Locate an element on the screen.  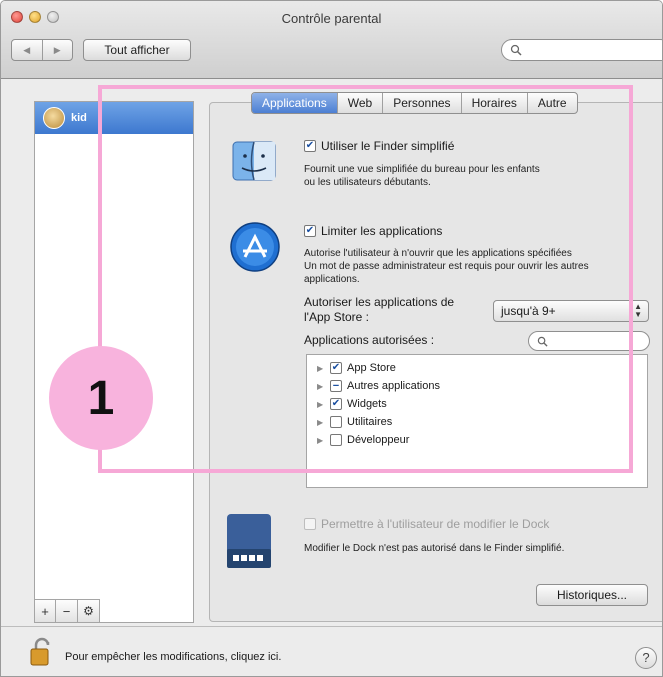
popup-arrows-icon: ▲ ▼ is located at coordinates (638, 310).